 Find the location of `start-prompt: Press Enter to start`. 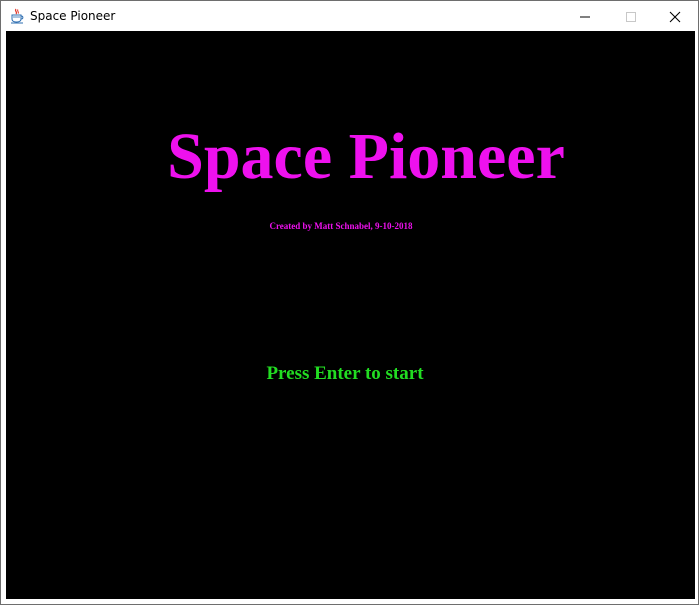

start-prompt: Press Enter to start is located at coordinates (345, 373).